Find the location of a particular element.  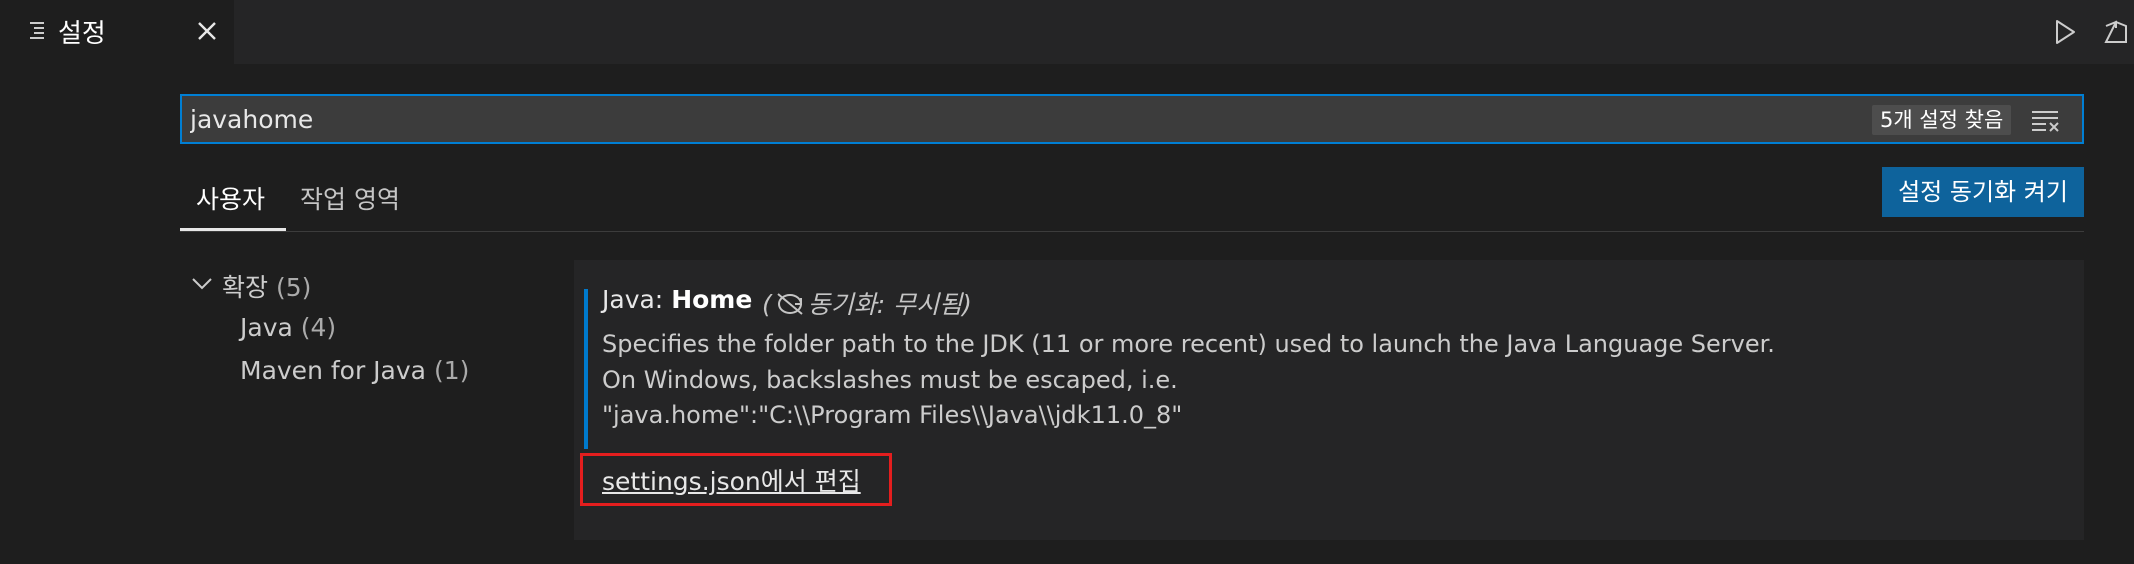

settings-list-icon is located at coordinates (37, 30).